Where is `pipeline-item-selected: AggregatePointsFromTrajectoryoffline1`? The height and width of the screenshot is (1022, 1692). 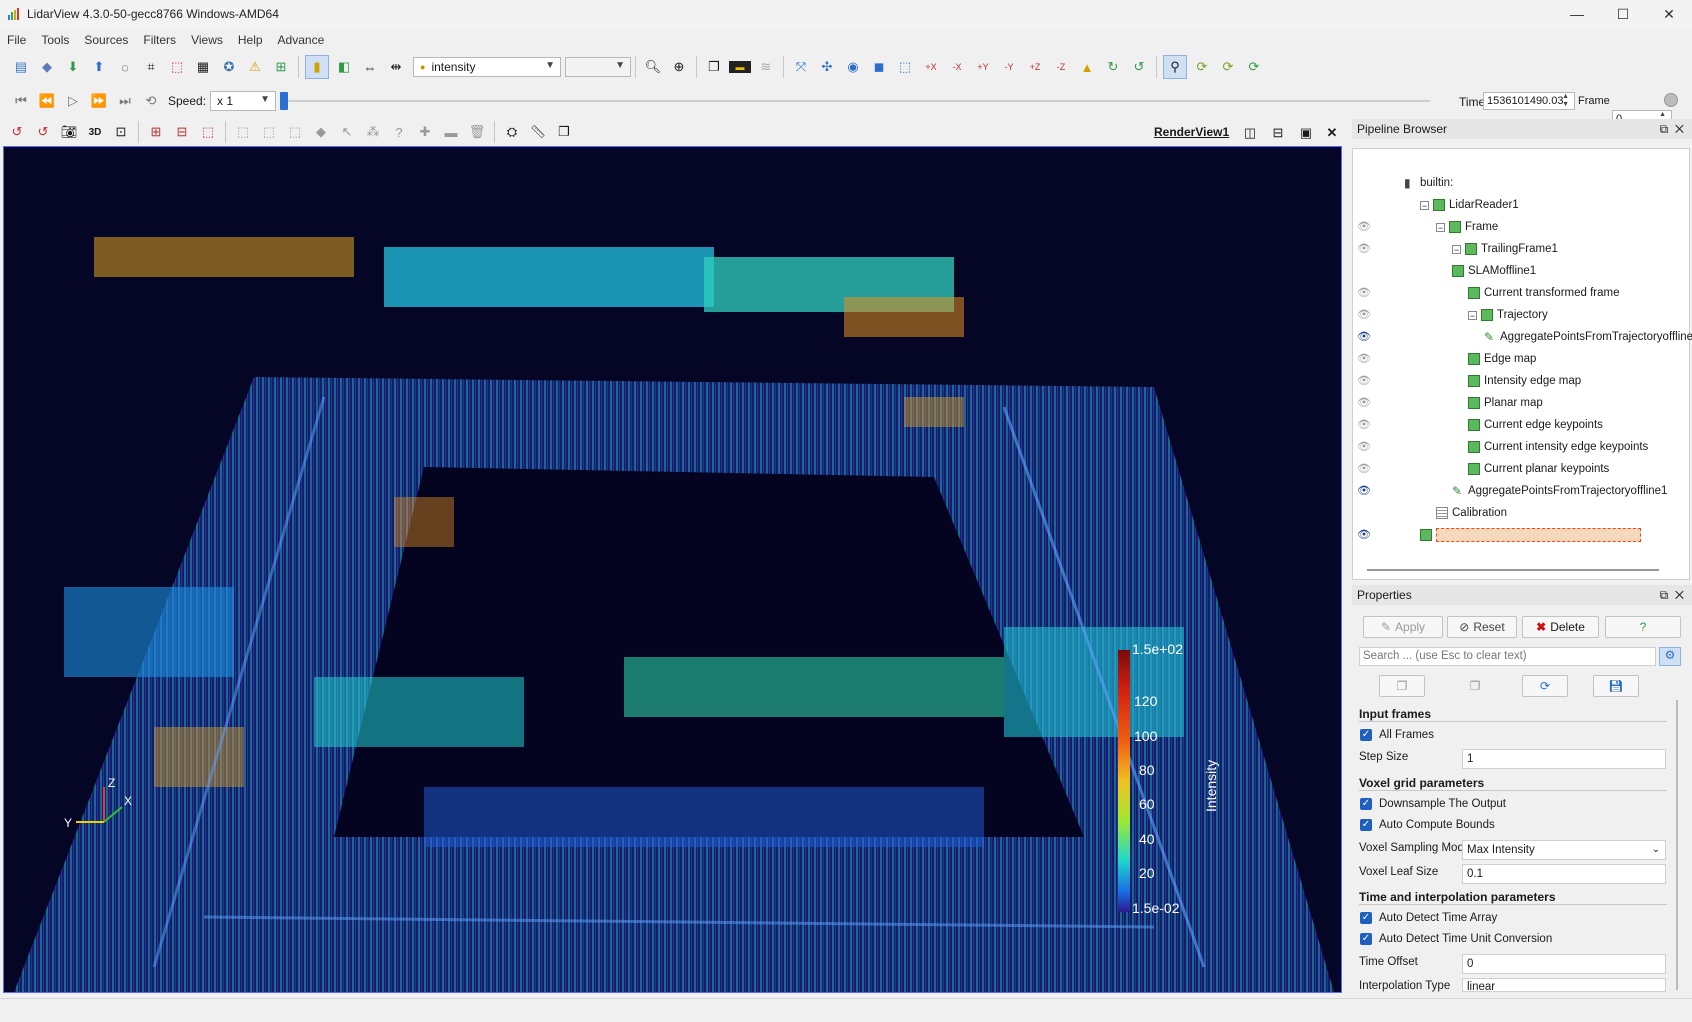
pipeline-item-selected: AggregatePointsFromTrajectoryoffline1 is located at coordinates (1531, 535).